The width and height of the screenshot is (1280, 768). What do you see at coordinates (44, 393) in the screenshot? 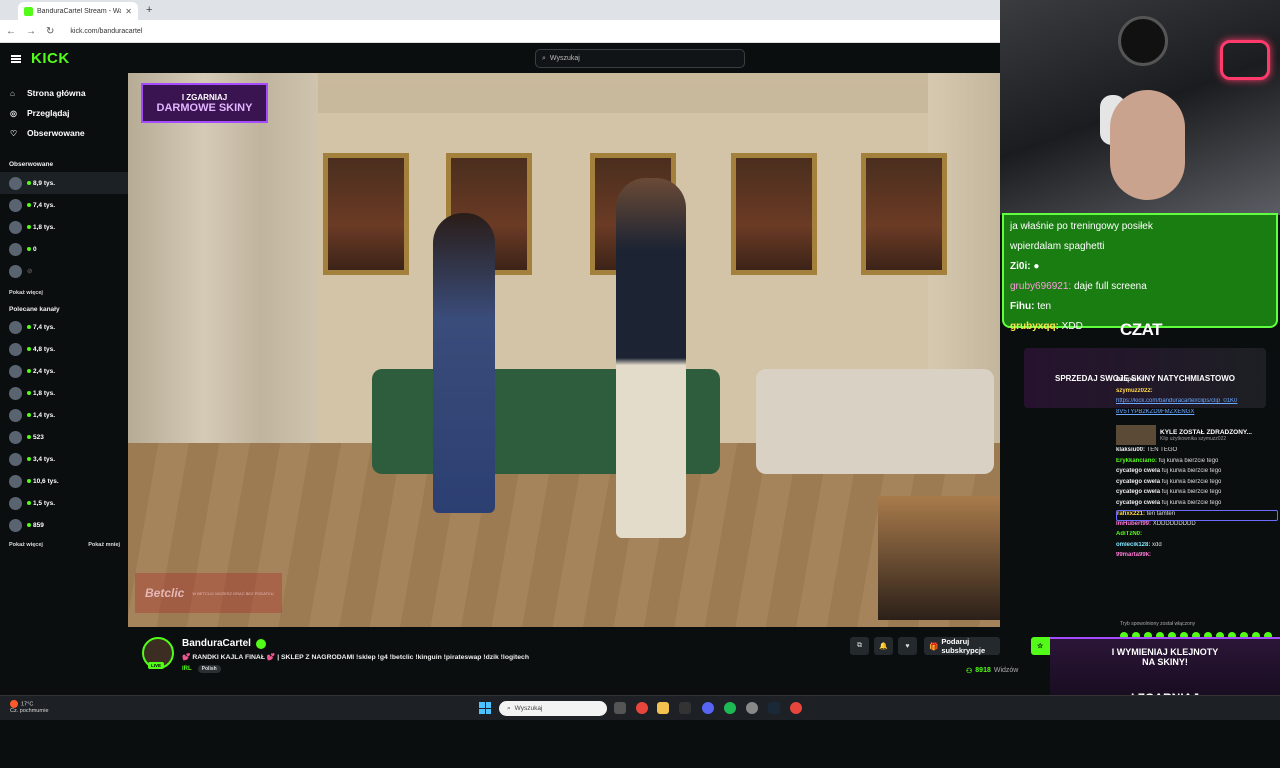
I see `viewer-number: 1,8 tys.` at bounding box center [44, 393].